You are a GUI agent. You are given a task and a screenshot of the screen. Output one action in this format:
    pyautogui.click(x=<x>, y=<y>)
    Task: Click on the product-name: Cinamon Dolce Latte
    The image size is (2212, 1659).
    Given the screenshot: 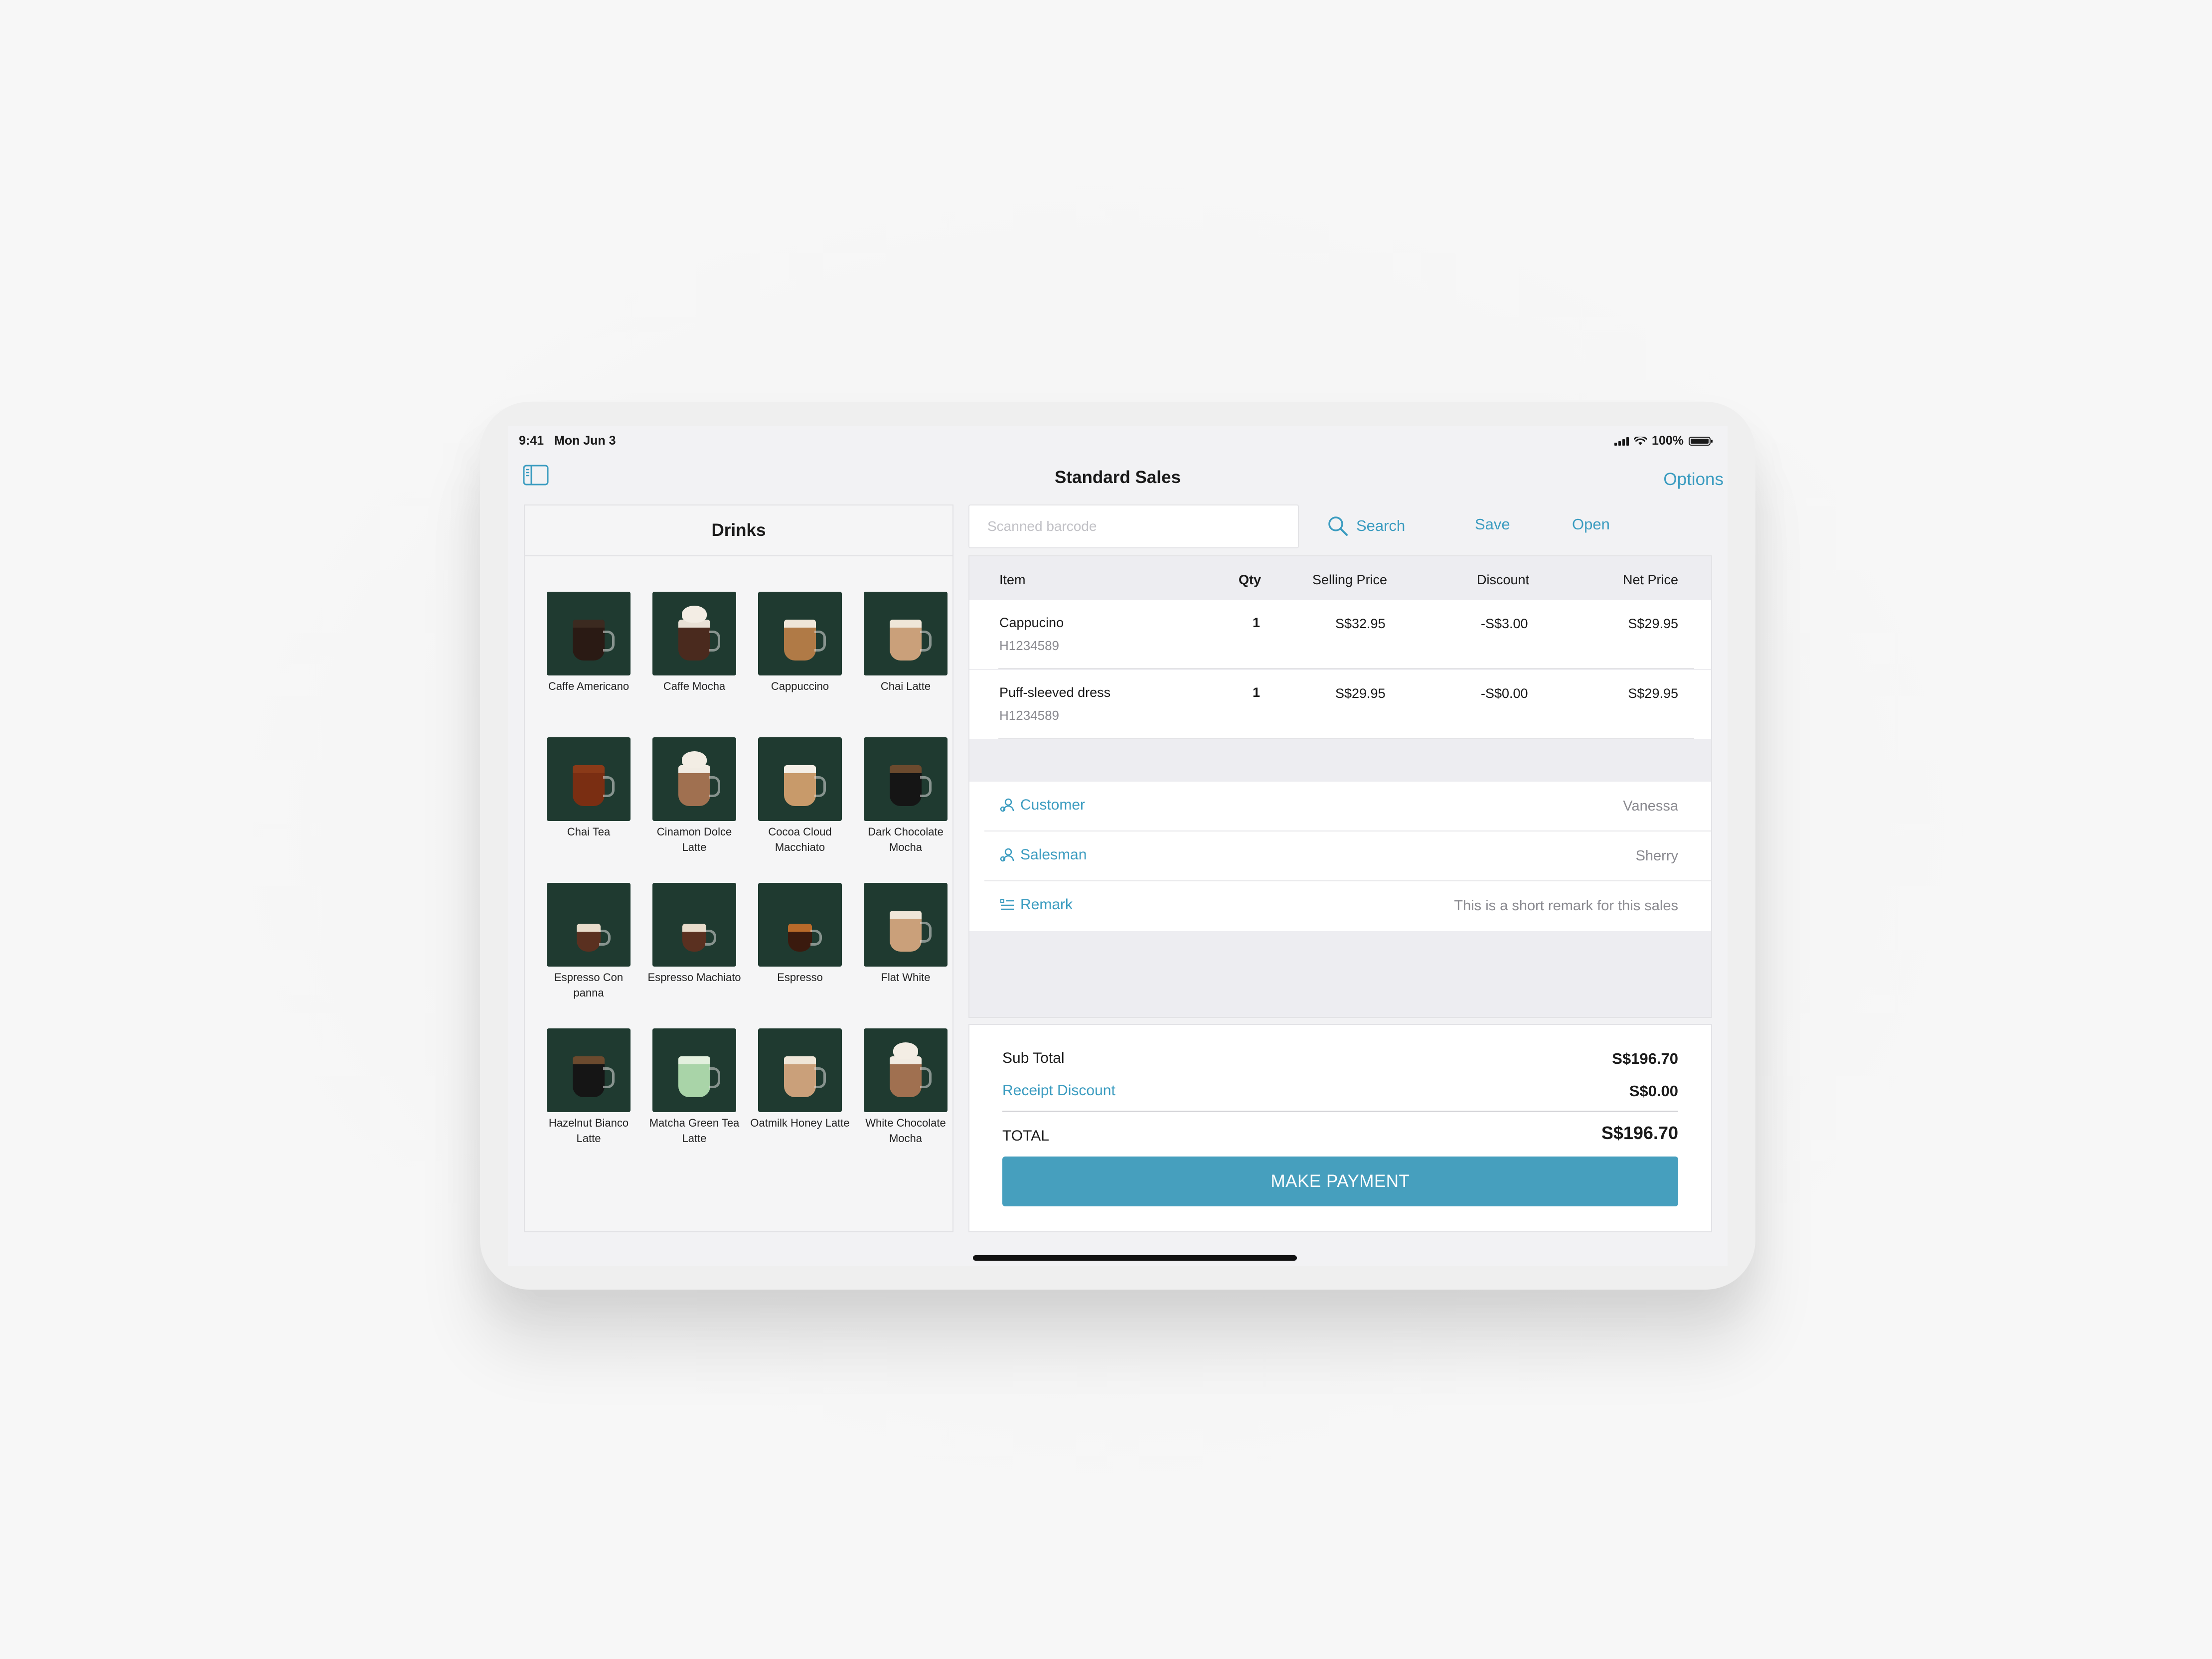 What is the action you would take?
    pyautogui.click(x=694, y=839)
    